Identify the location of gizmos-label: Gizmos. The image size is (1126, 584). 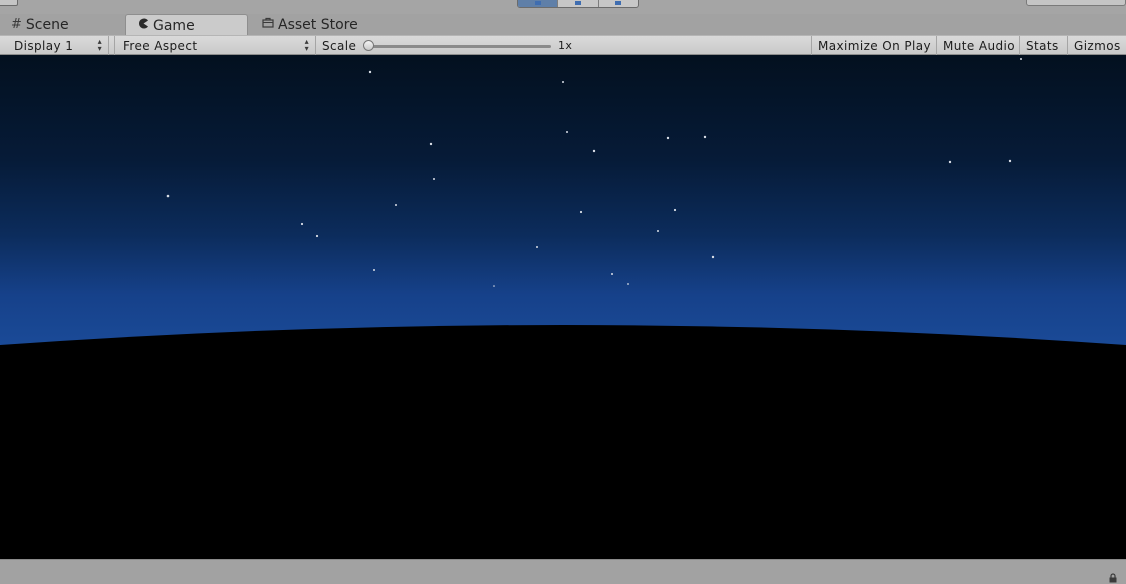
(1097, 45).